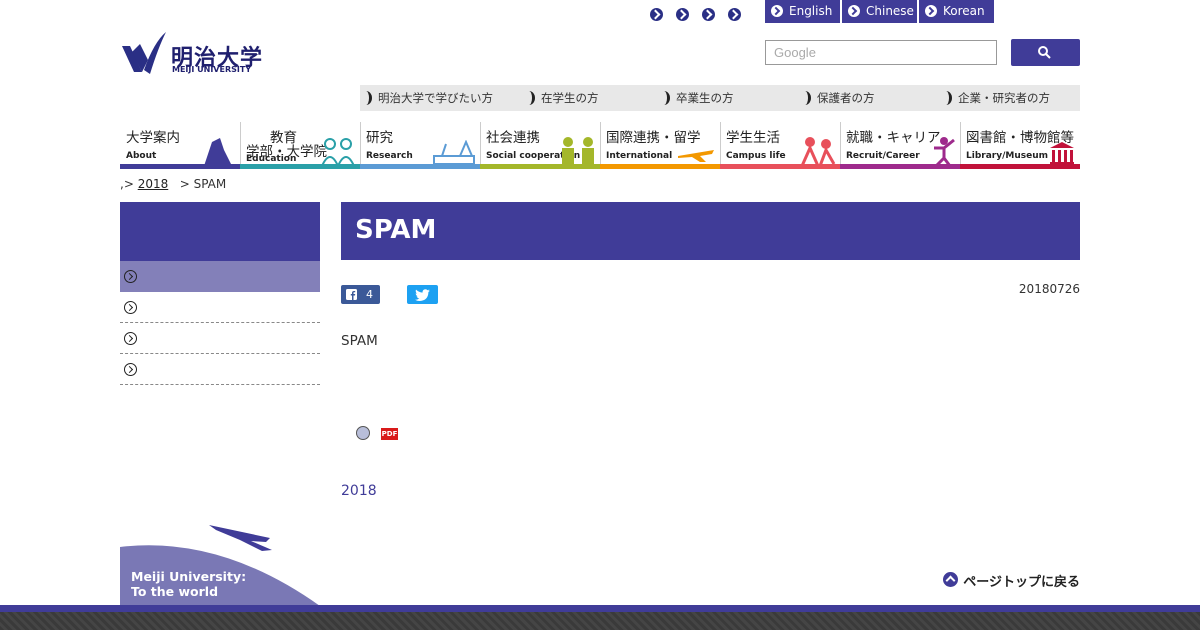  What do you see at coordinates (540, 145) in the screenshot?
I see `nav-social: 社会連携 Social cooperation` at bounding box center [540, 145].